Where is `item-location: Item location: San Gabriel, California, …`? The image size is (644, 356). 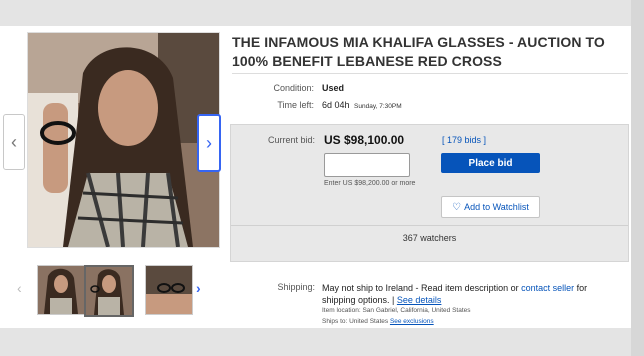 item-location: Item location: San Gabriel, California, … is located at coordinates (396, 310).